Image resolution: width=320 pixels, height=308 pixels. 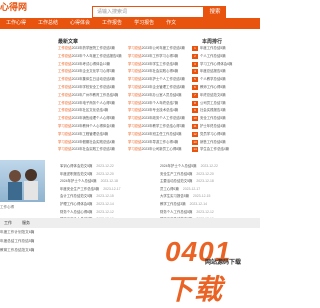 What do you see at coordinates (60, 250) in the screenshot?
I see `list-item: 教育工作总结范文6篇` at bounding box center [60, 250].